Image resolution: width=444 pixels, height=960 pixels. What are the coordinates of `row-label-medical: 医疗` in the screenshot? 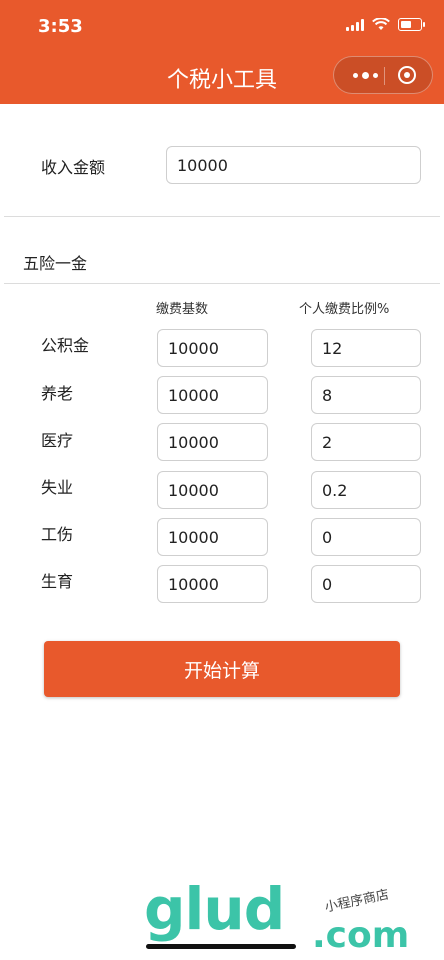 It's located at (57, 440).